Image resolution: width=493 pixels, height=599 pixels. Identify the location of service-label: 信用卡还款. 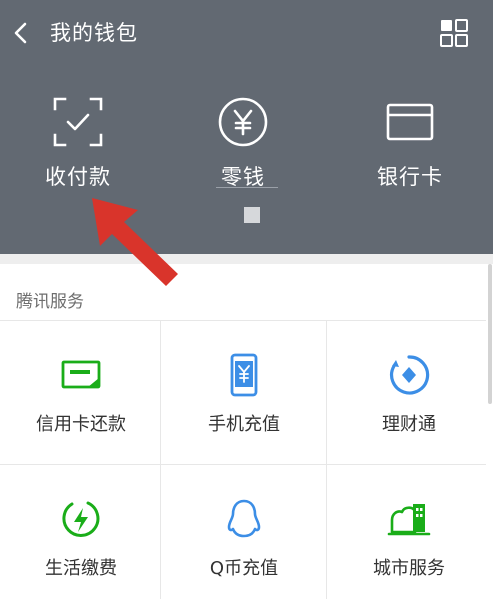
(81, 424).